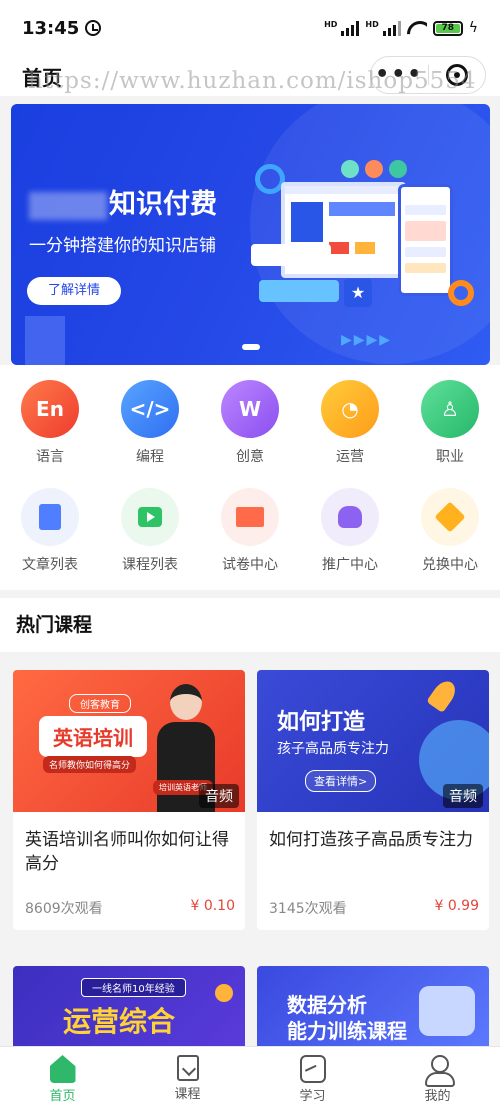  What do you see at coordinates (250, 565) in the screenshot?
I see `shortcut-label: 试卷中心` at bounding box center [250, 565].